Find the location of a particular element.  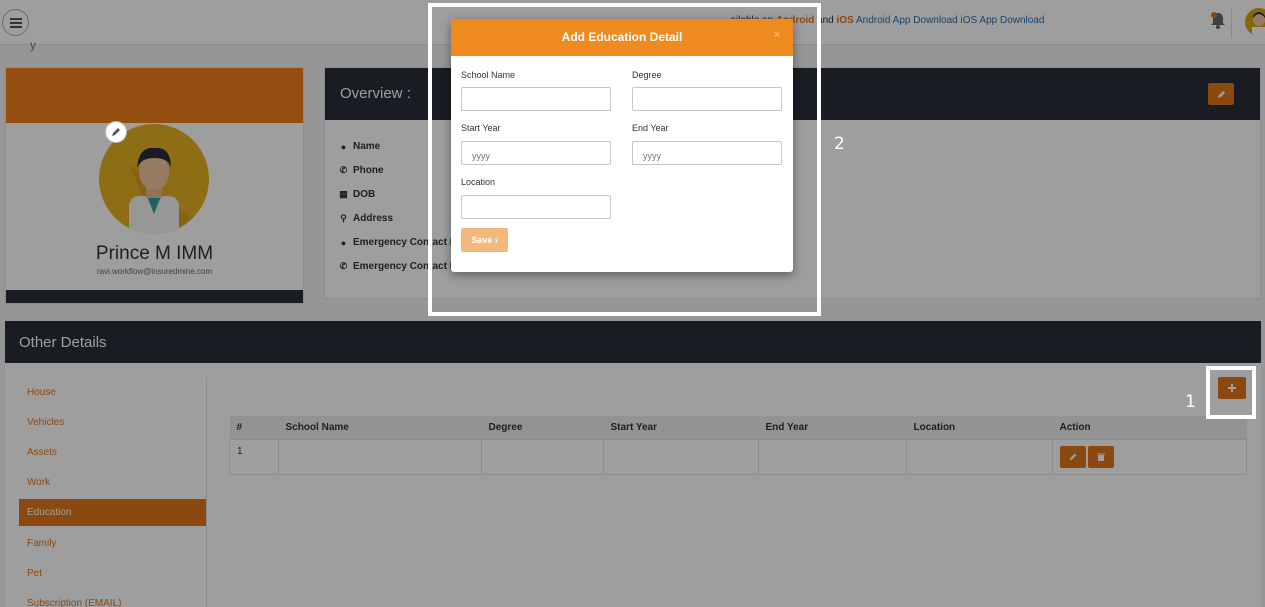

modal-title: Add Education Detail is located at coordinates (622, 37).